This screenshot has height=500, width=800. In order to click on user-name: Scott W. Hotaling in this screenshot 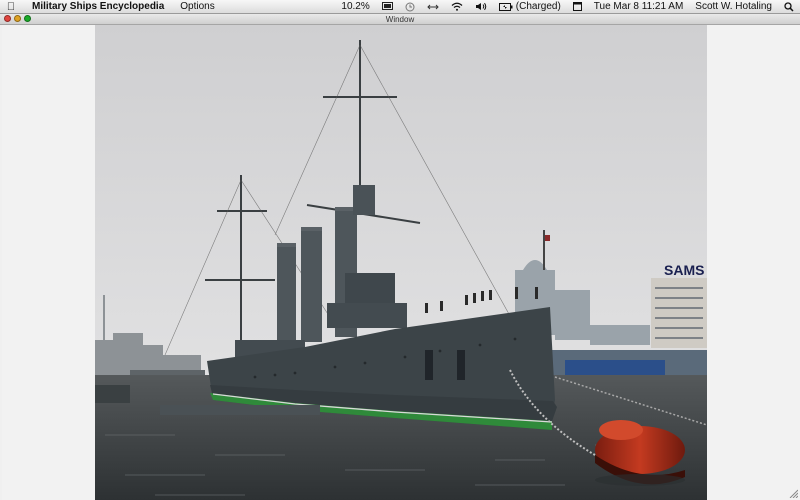, I will do `click(733, 6)`.